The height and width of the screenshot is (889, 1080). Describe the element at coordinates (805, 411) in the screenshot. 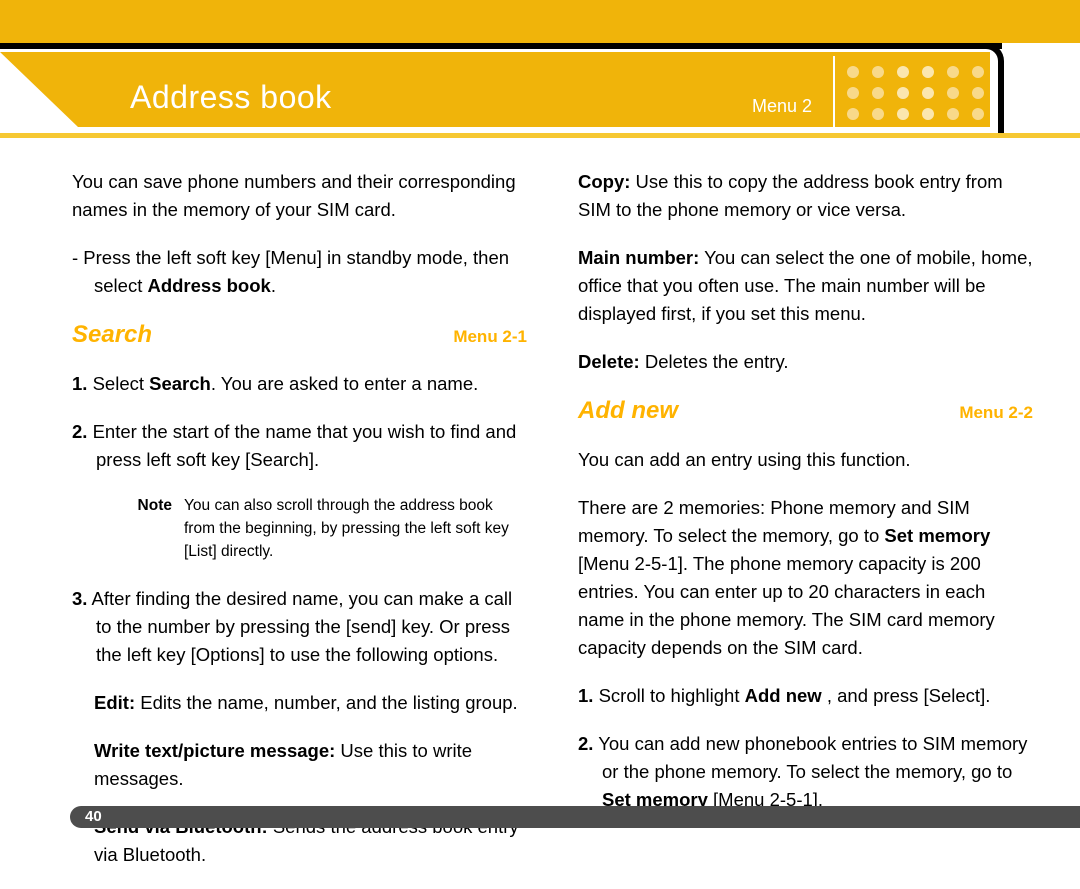

I see `add-new-section-heading: Add new Menu 2-2` at that location.